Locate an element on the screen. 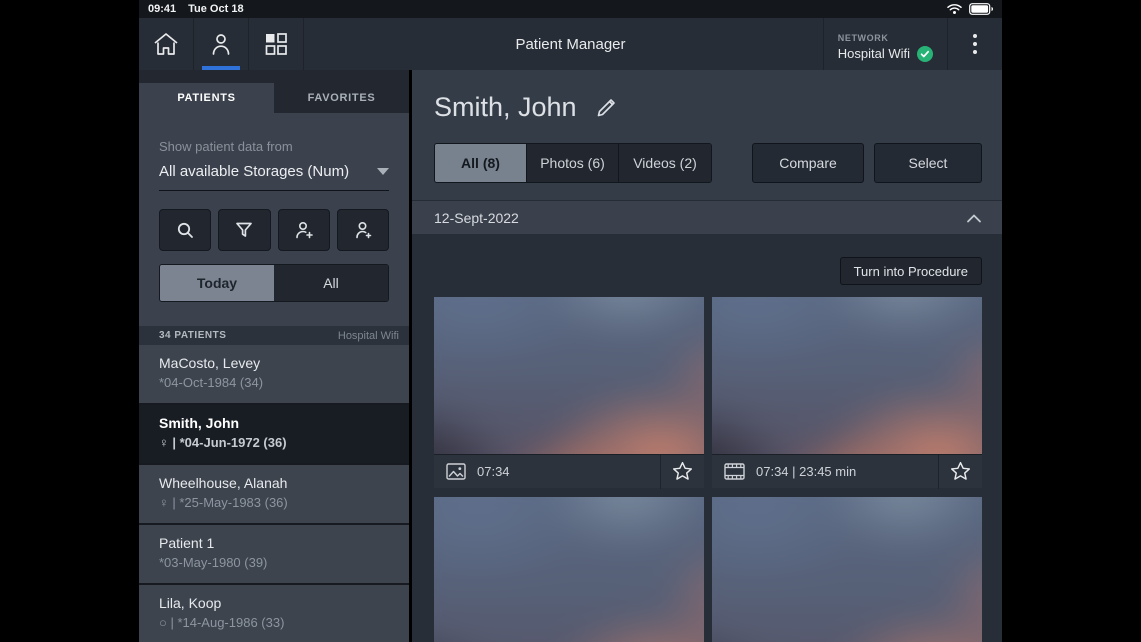  patient-row: MaCosto, Levey *04-Oct-1984 (34) is located at coordinates (274, 375).